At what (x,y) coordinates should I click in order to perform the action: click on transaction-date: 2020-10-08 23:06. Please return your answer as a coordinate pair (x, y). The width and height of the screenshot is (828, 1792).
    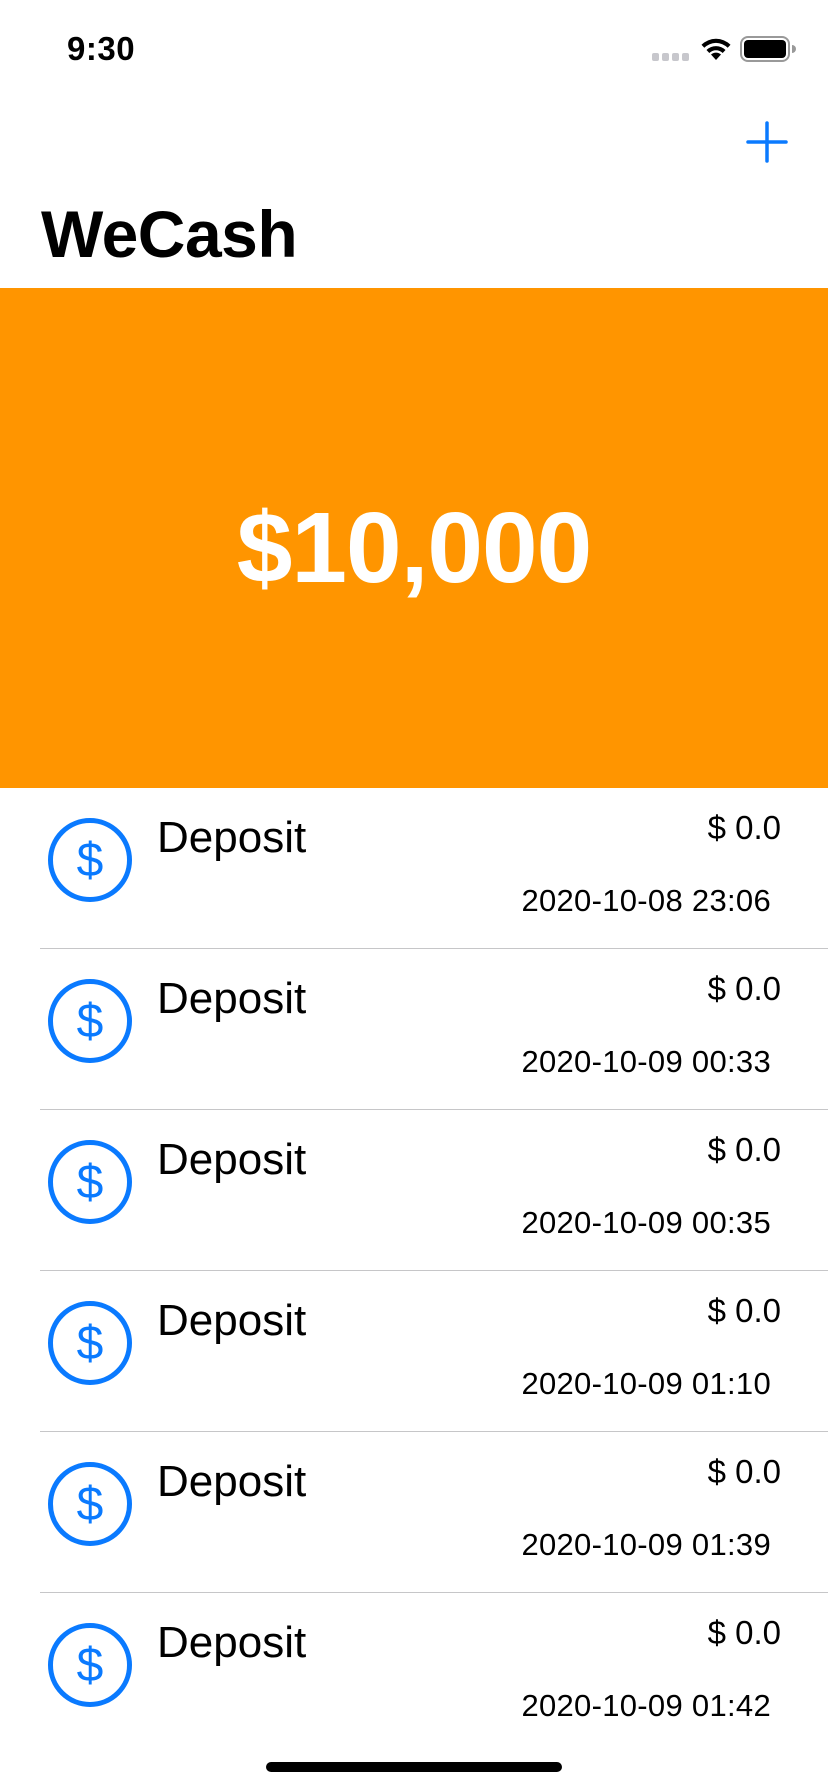
    Looking at the image, I should click on (646, 900).